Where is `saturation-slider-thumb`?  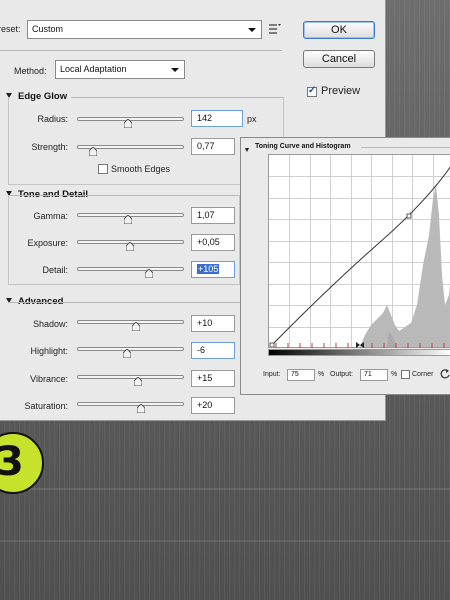
saturation-slider-thumb is located at coordinates (141, 408).